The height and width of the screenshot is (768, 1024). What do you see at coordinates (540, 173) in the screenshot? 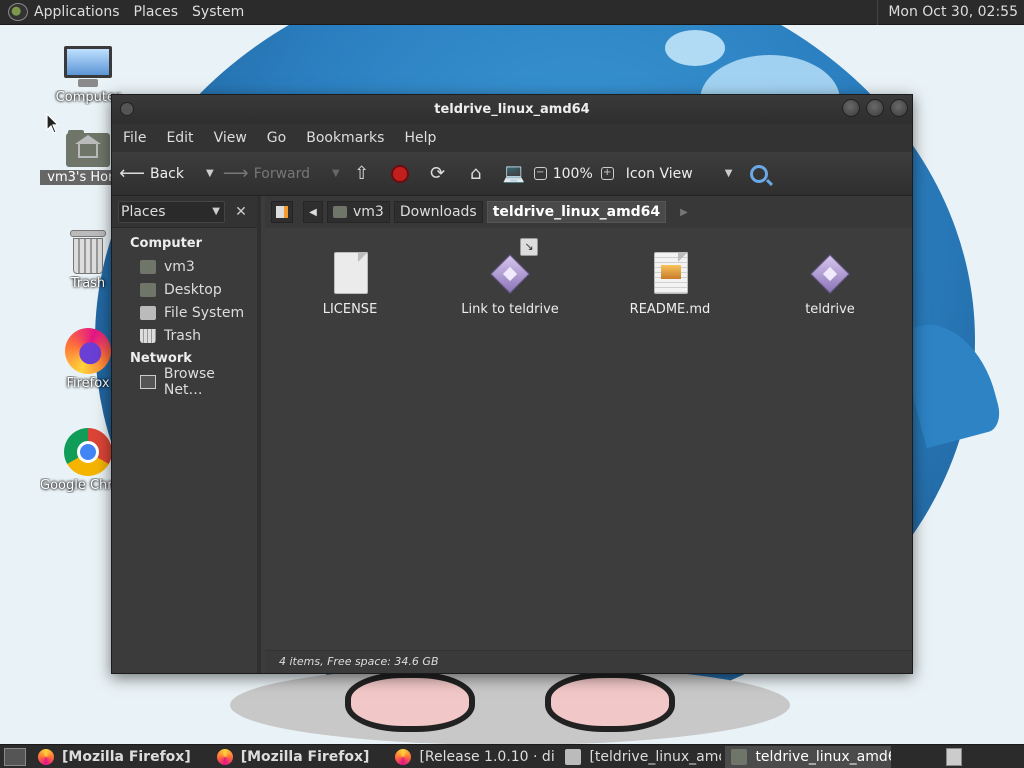
I see `zoom-out-button: −` at bounding box center [540, 173].